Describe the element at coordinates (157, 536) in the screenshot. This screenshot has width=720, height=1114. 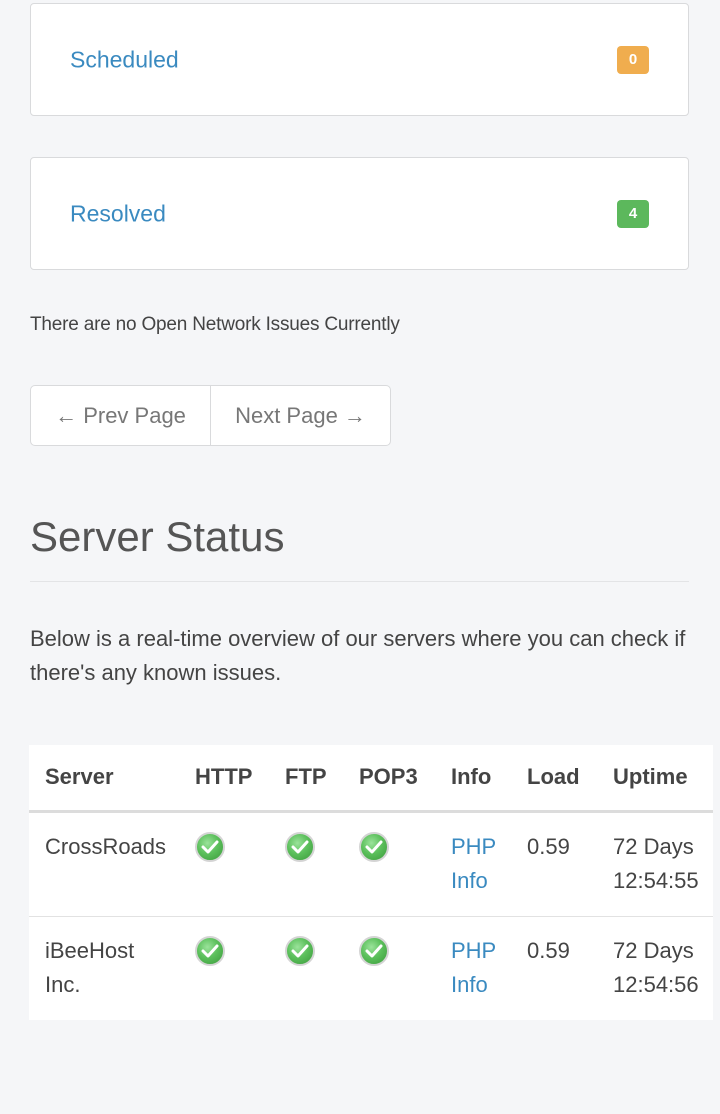
I see `server-status-title: Server Status` at that location.